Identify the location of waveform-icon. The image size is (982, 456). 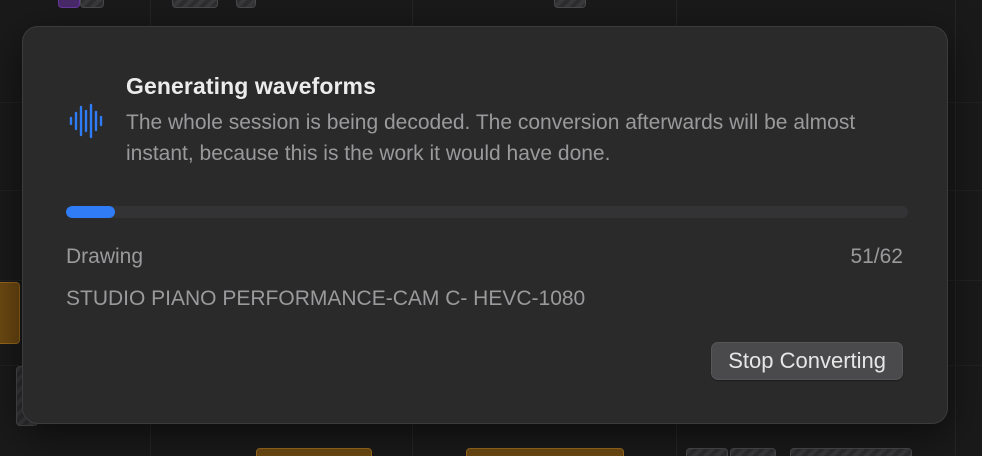
(86, 121).